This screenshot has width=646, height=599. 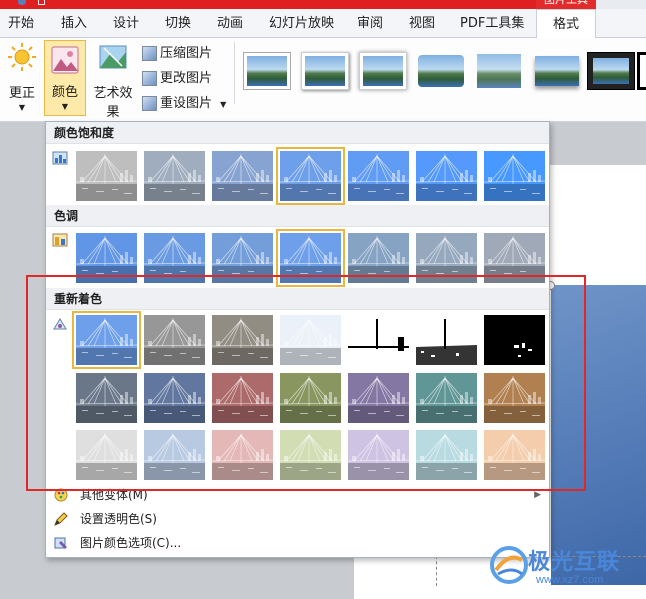 I want to click on quick-access-dropdown-icon, so click(x=41, y=2).